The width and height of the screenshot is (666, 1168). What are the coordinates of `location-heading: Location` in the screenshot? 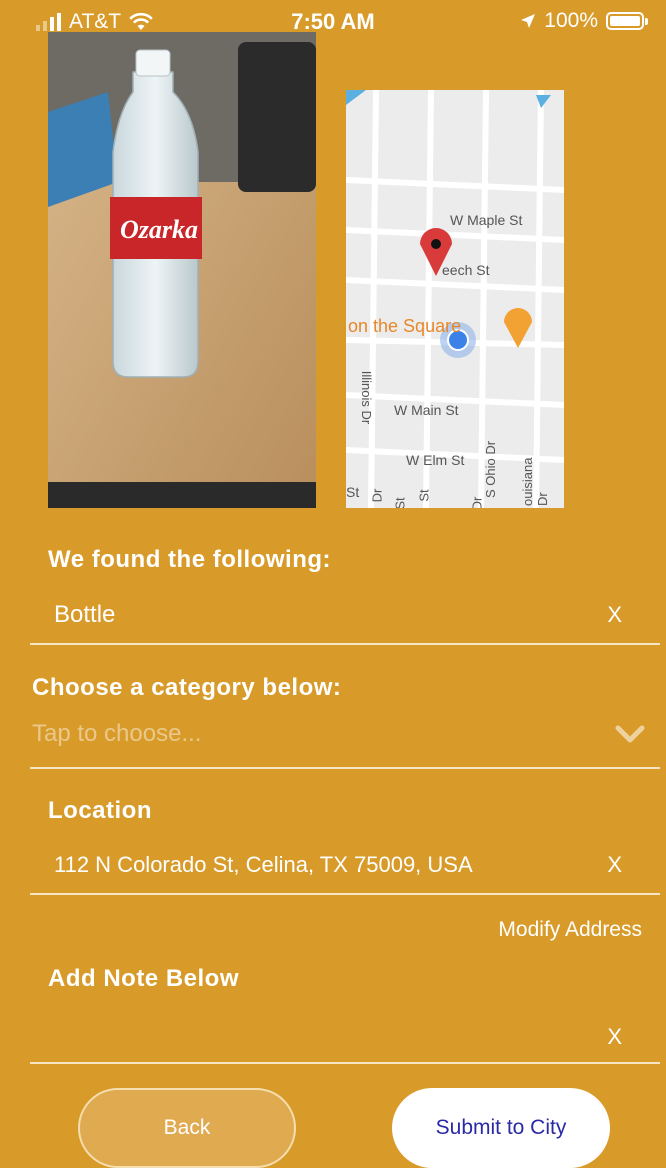 It's located at (100, 810).